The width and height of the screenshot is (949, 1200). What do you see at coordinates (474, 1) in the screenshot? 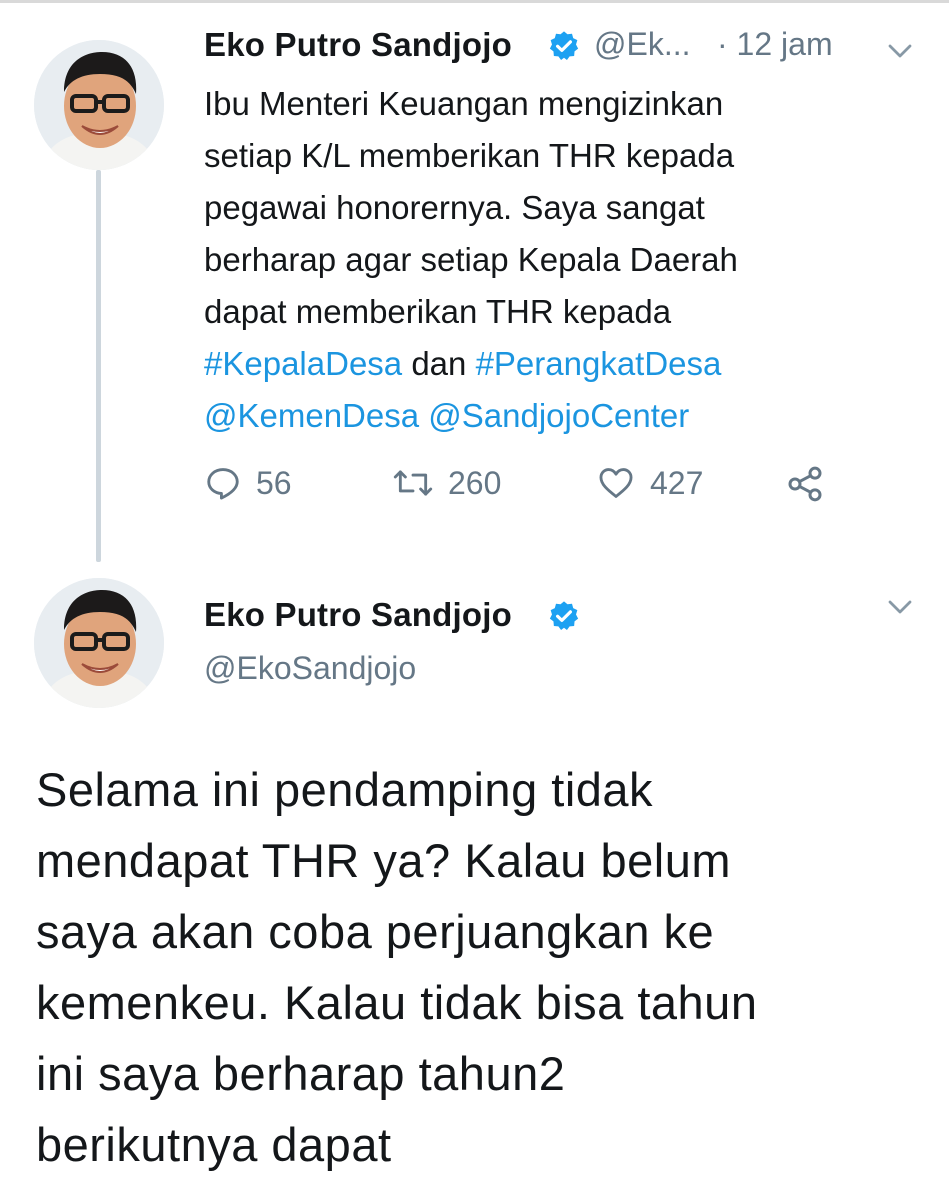
I see `top-divider` at bounding box center [474, 1].